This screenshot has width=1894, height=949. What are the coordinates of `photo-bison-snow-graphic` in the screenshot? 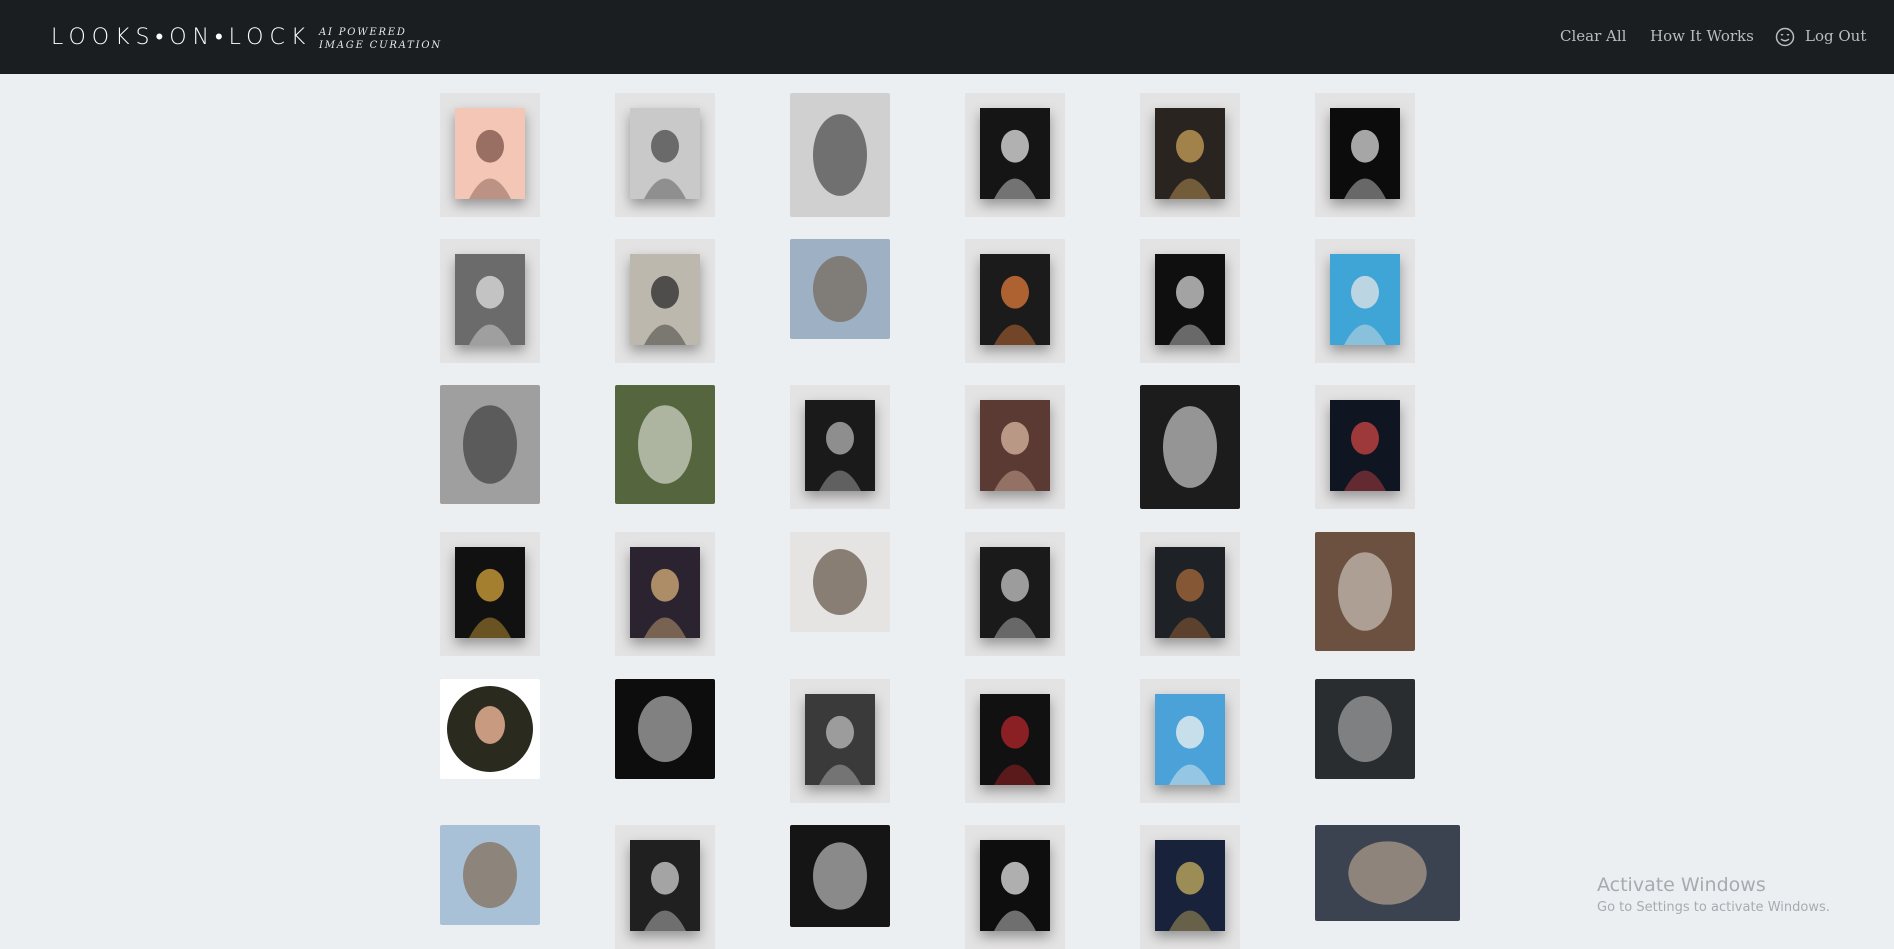 It's located at (1365, 591).